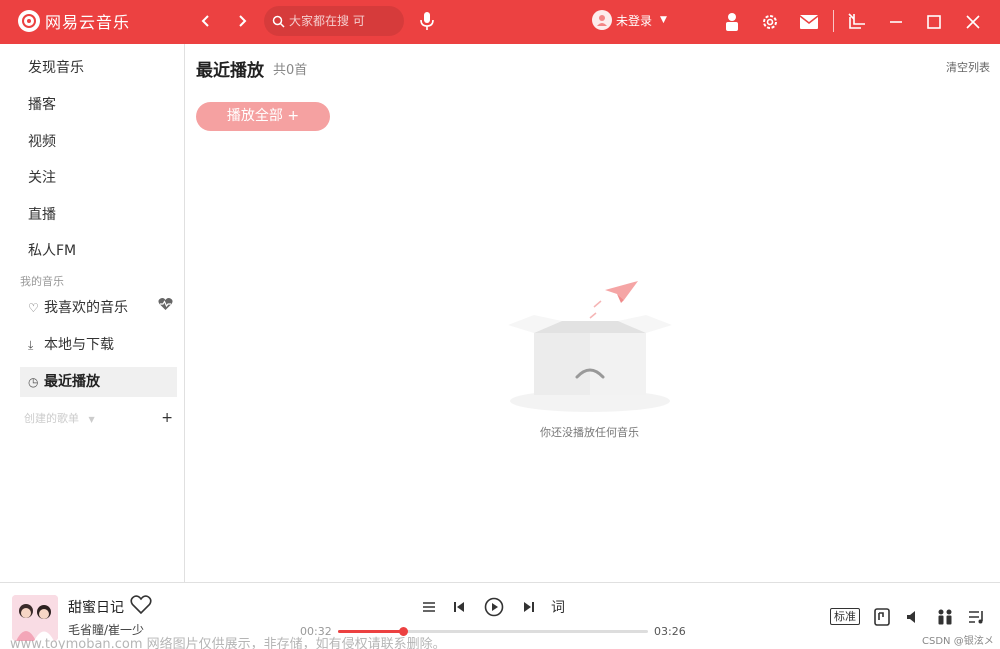 The image size is (1000, 649). I want to click on clock-icon: ◷, so click(33, 382).